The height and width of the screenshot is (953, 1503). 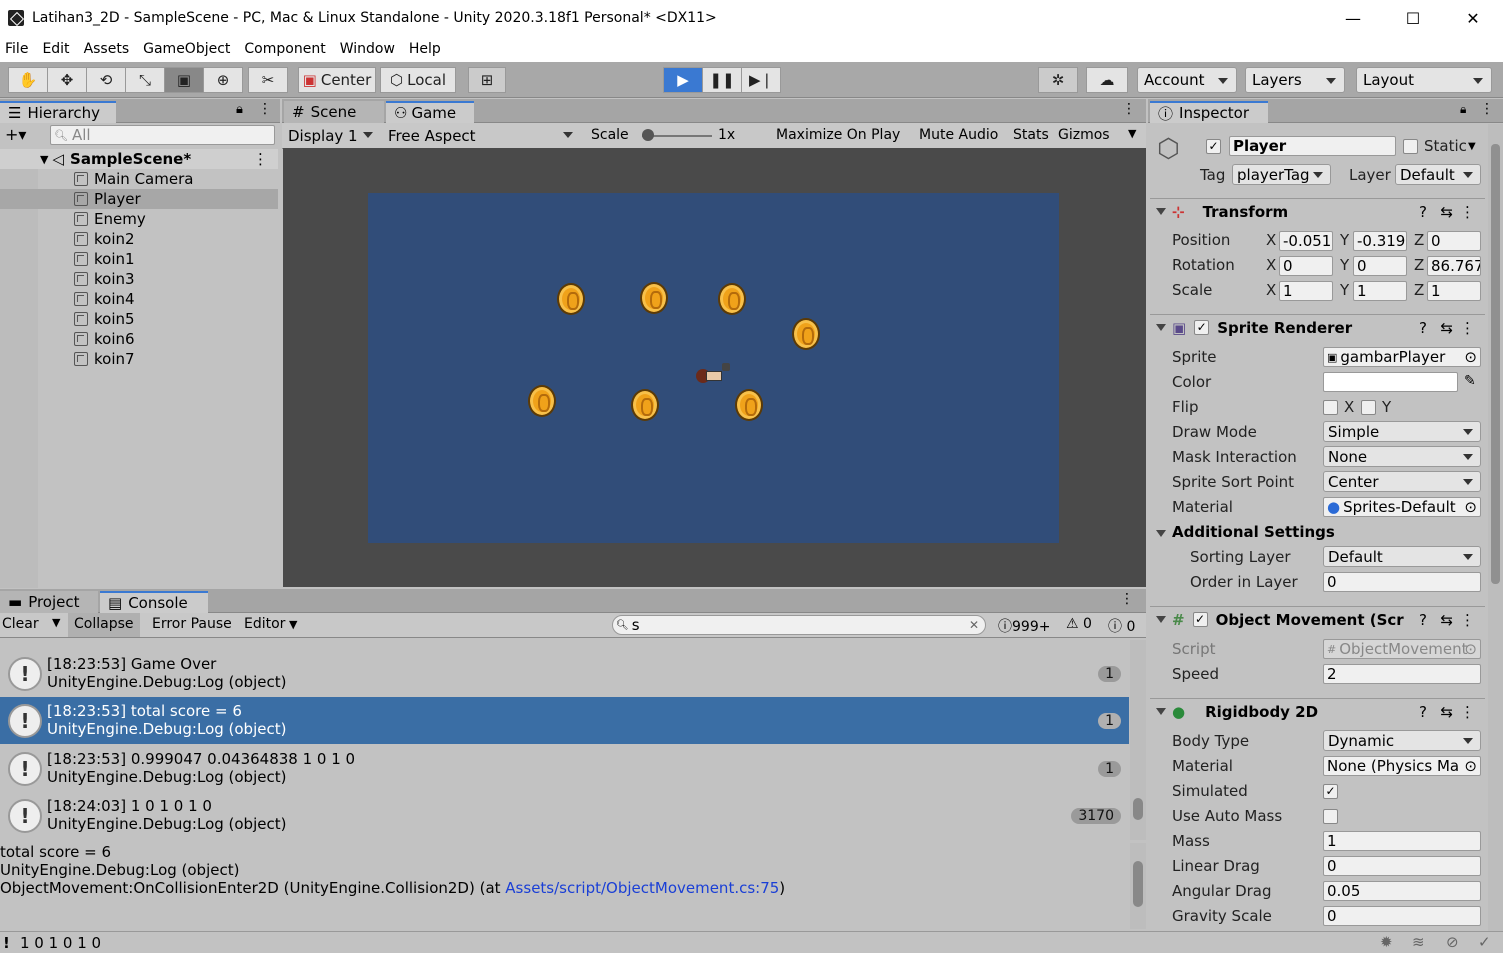 What do you see at coordinates (1330, 791) in the screenshot?
I see `simulated-checkbox: ✓` at bounding box center [1330, 791].